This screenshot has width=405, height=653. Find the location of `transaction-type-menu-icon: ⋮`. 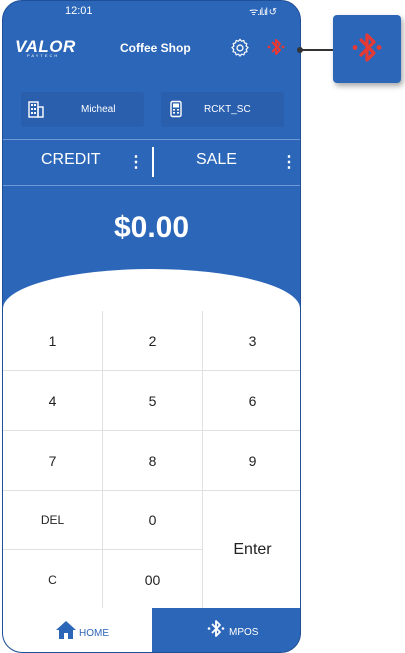

transaction-type-menu-icon: ⋮ is located at coordinates (136, 162).